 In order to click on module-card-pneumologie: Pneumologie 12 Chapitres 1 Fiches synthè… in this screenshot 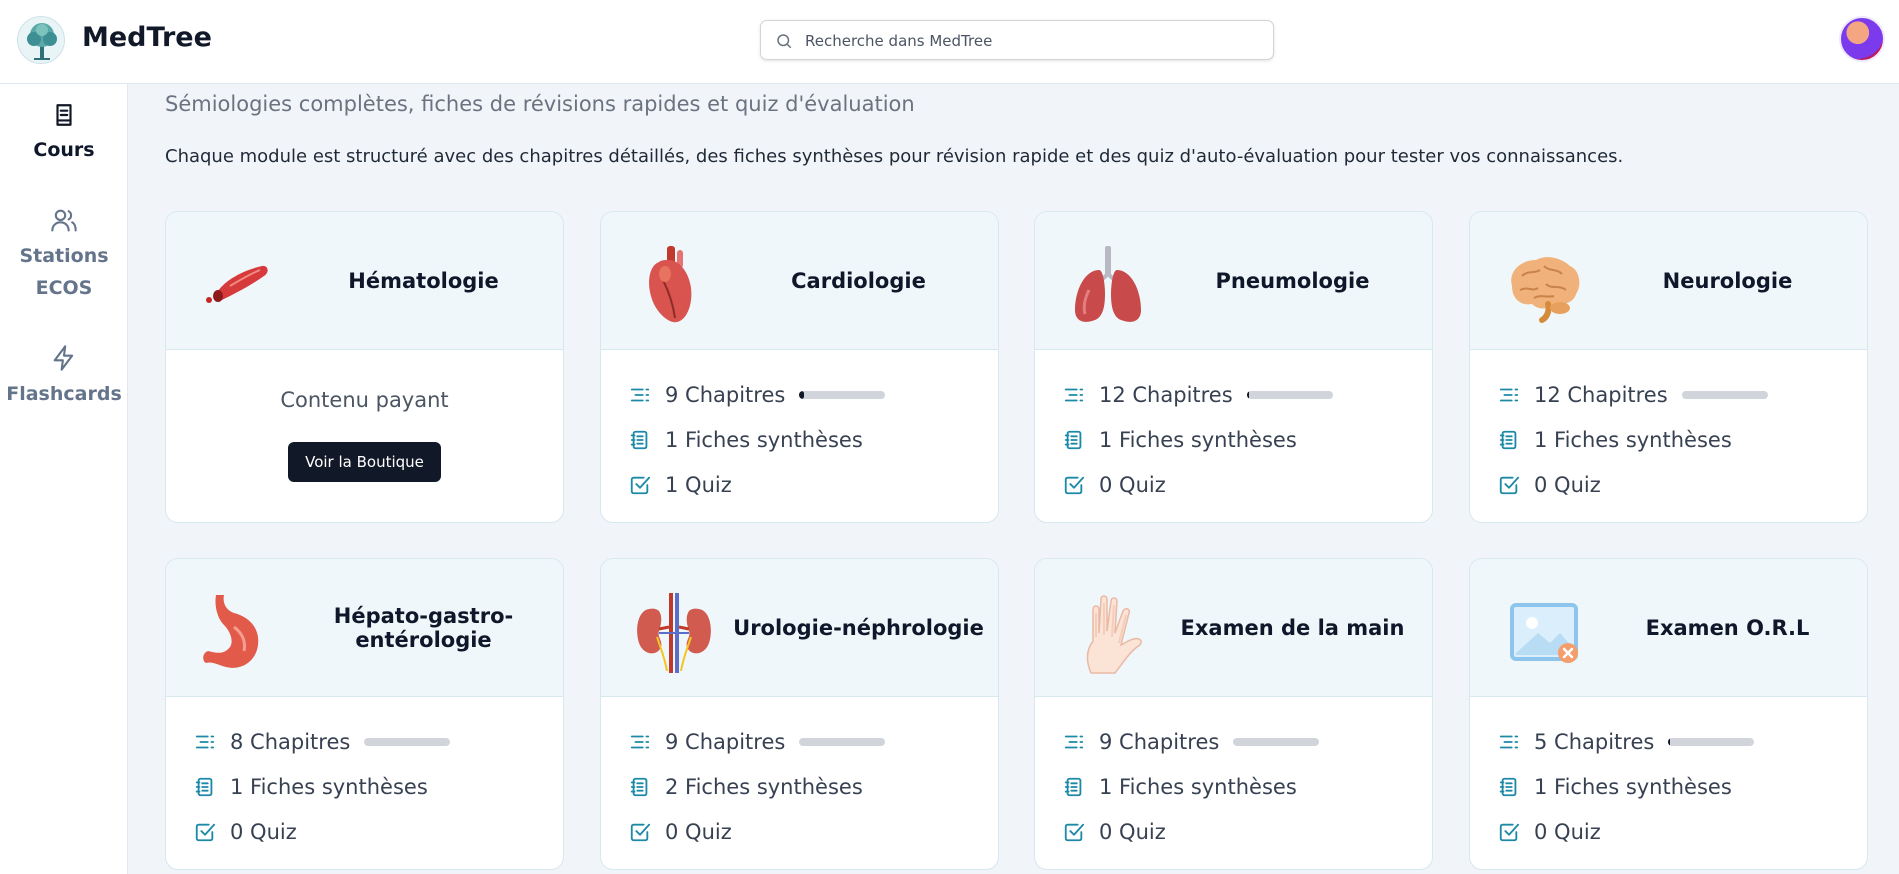, I will do `click(1233, 367)`.